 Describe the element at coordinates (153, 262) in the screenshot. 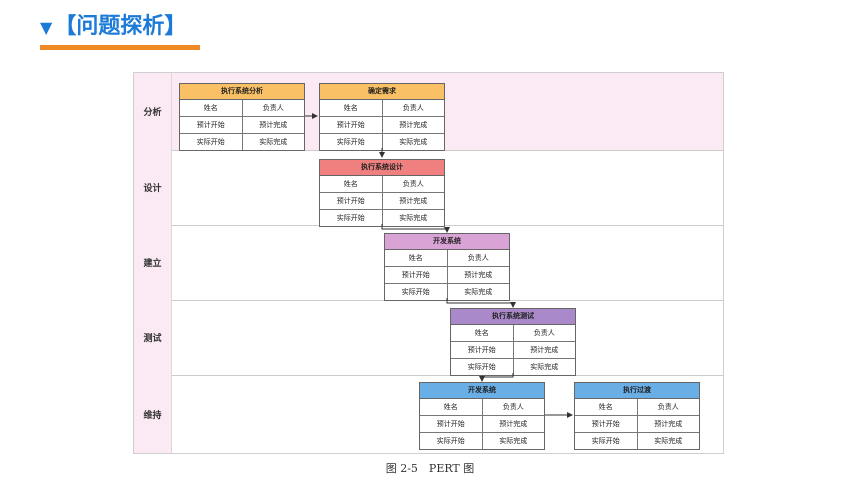

I see `lane-label: 建立` at that location.